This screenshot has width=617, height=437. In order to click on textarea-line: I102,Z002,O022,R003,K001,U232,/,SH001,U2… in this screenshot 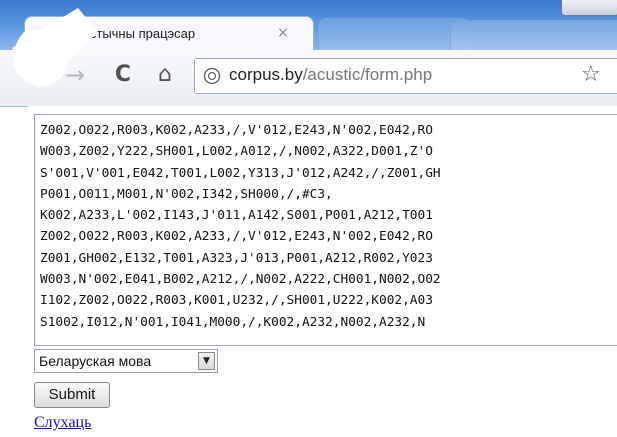, I will do `click(236, 301)`.